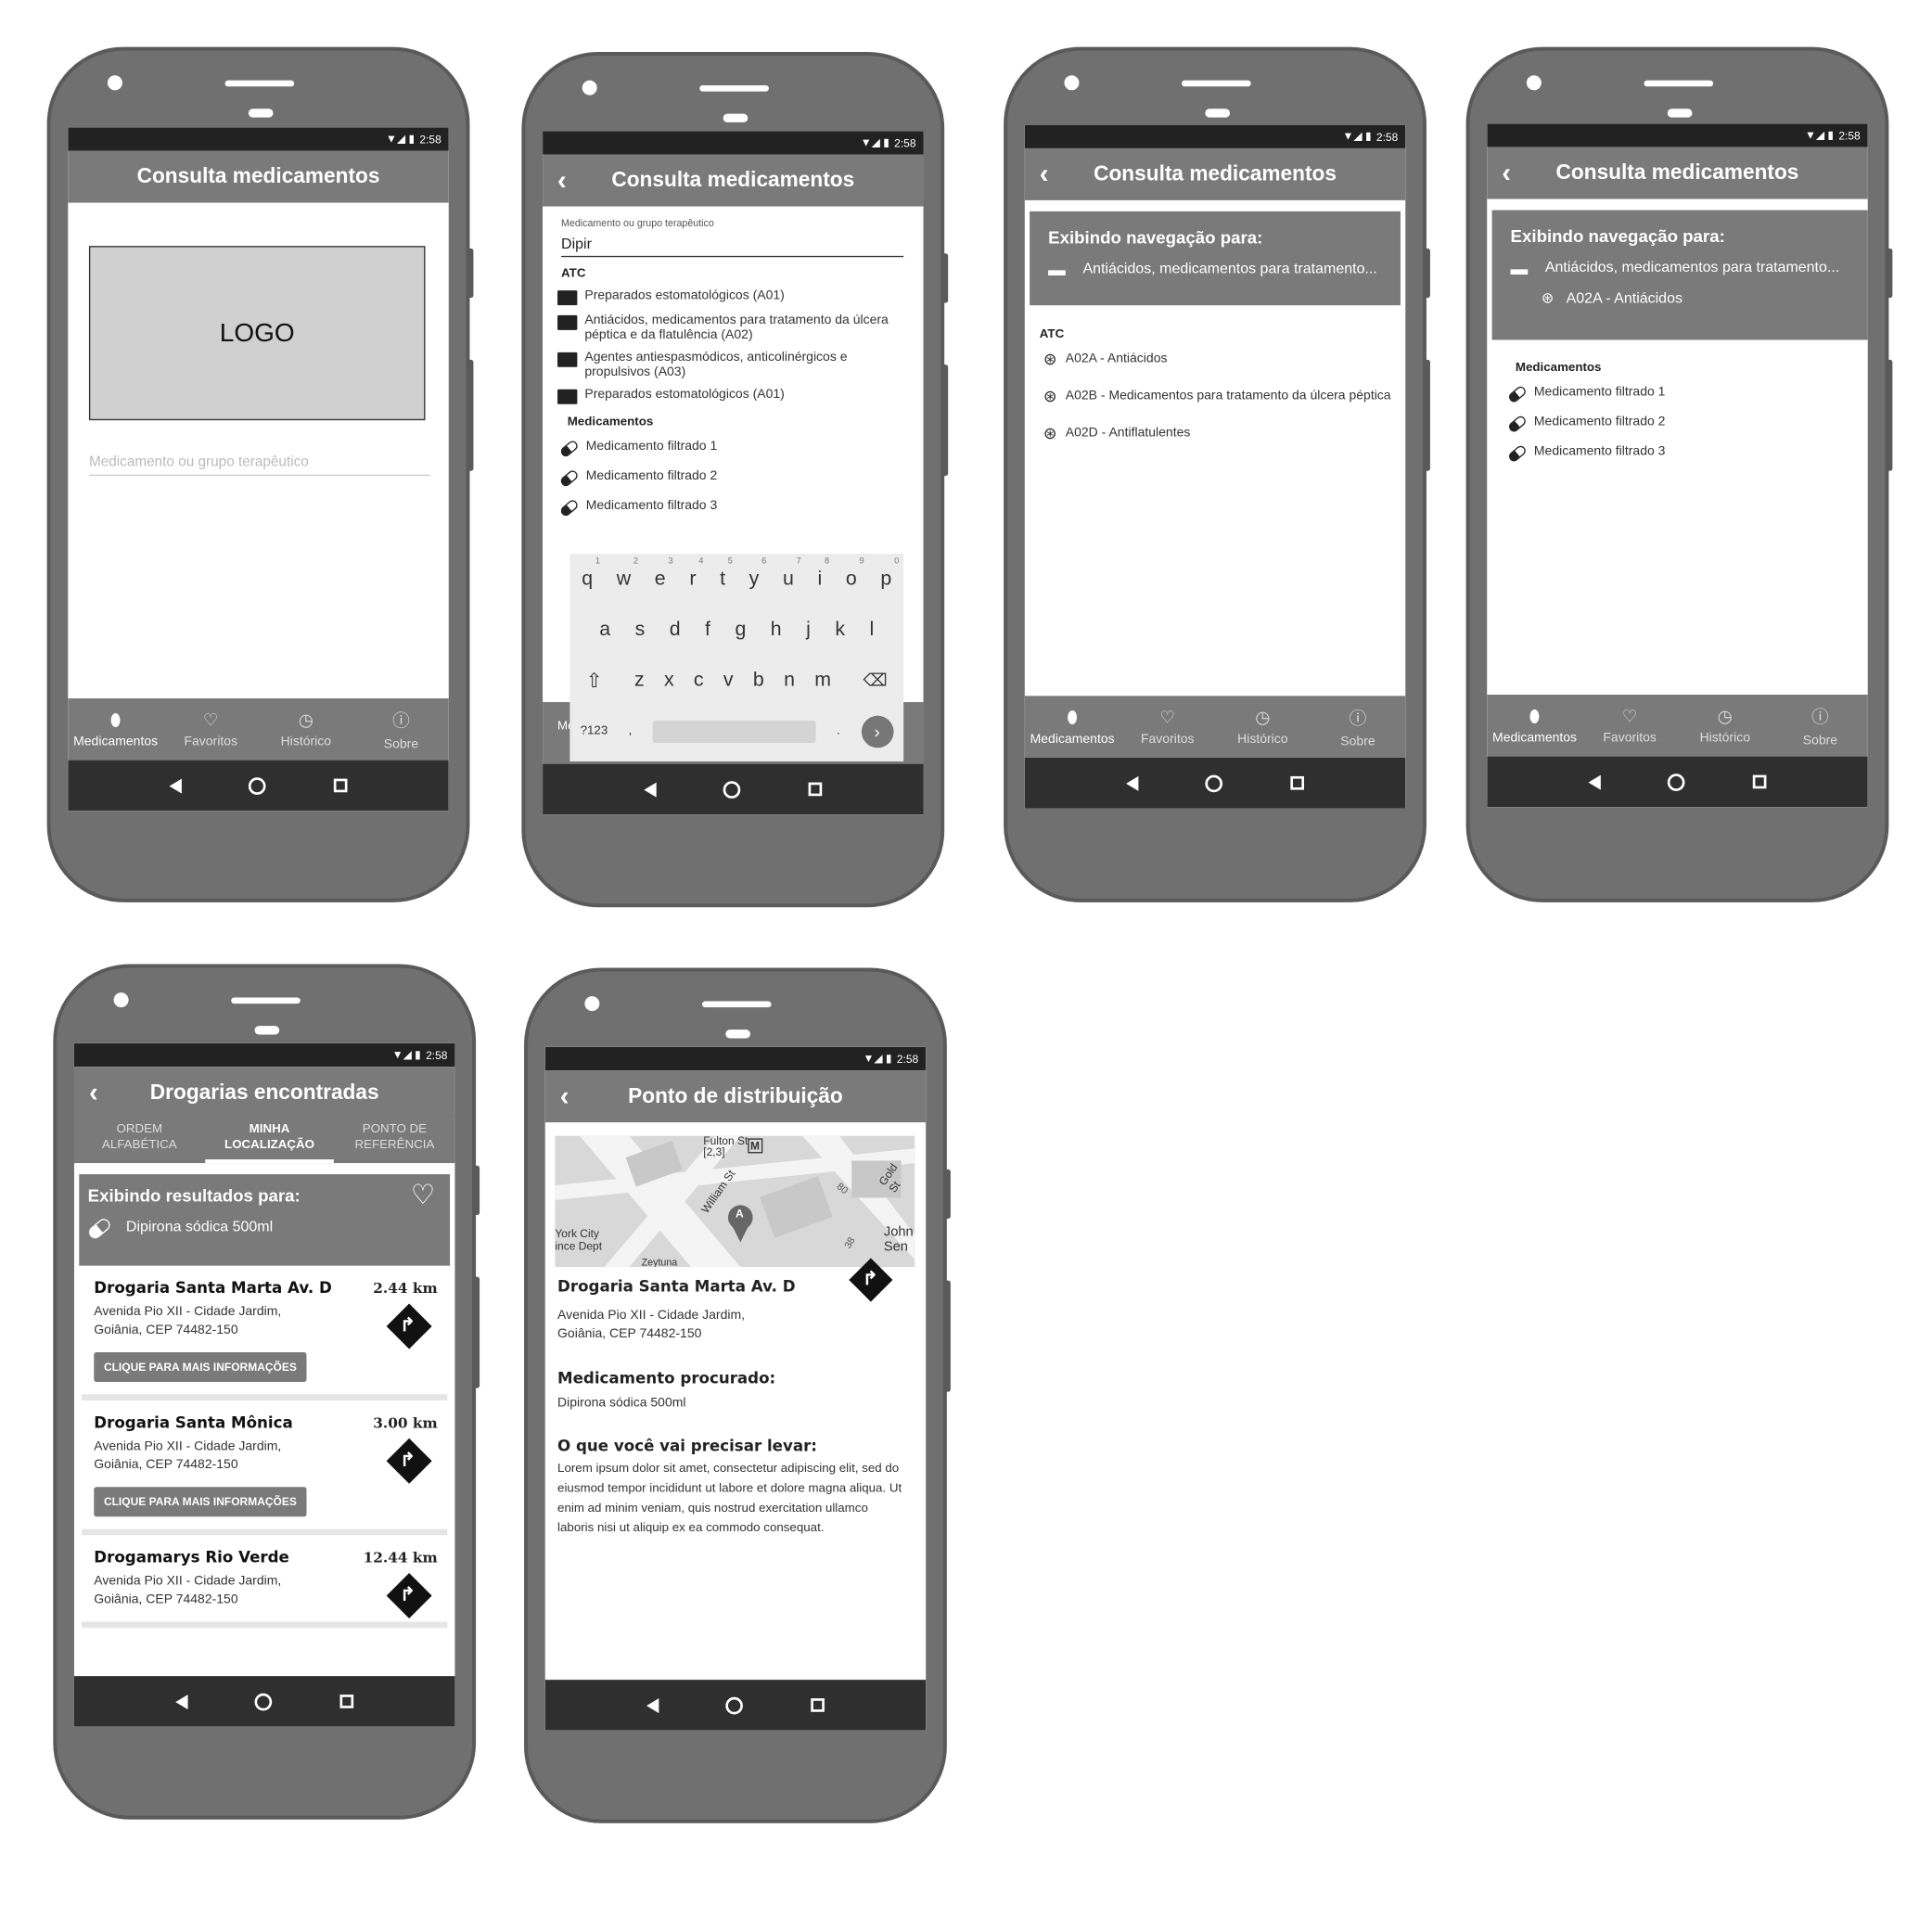 The width and height of the screenshot is (1932, 1931). I want to click on key-u: u7, so click(792, 573).